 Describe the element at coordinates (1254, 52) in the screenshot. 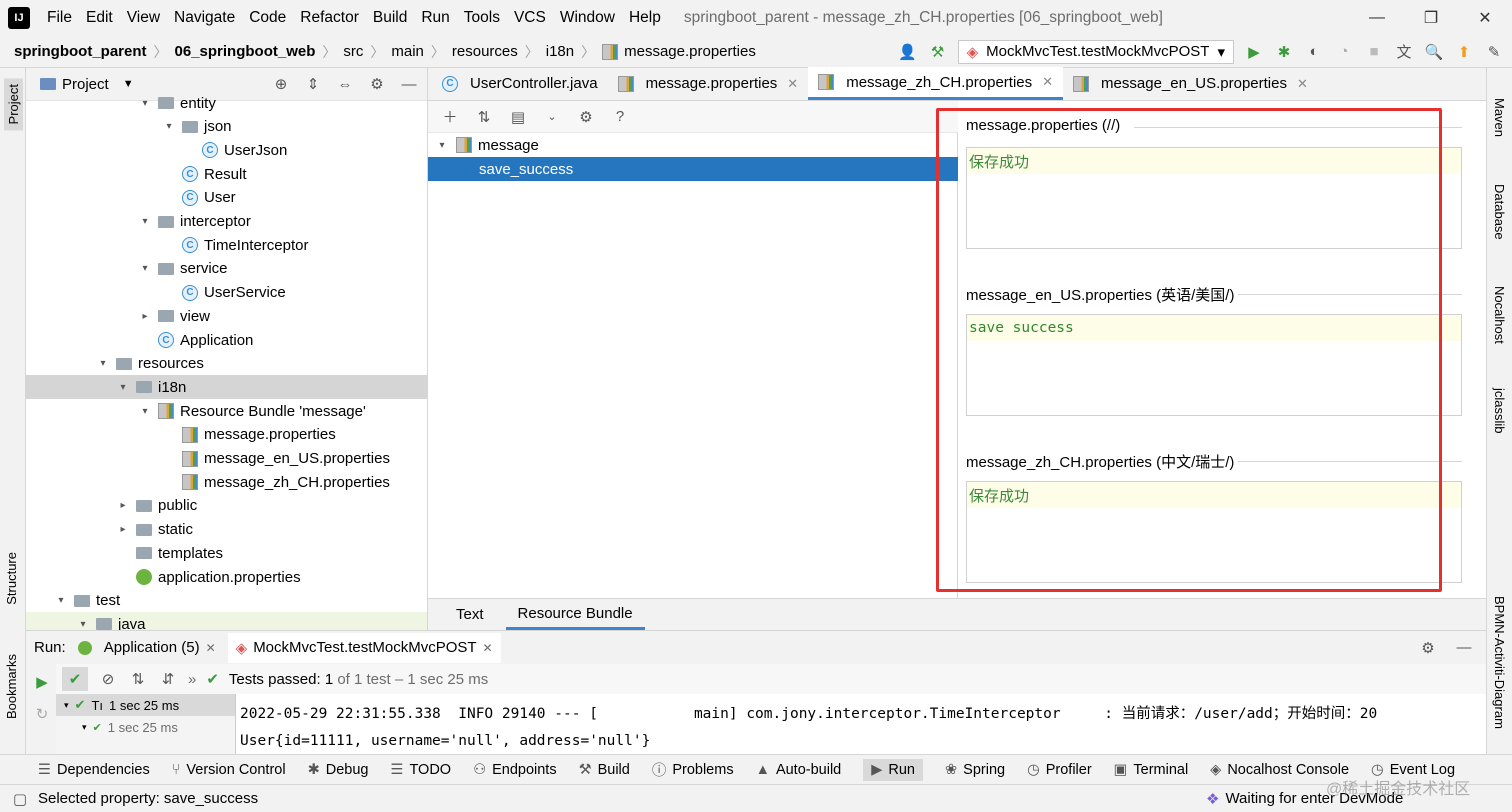

I see `run-icon: ▶` at that location.